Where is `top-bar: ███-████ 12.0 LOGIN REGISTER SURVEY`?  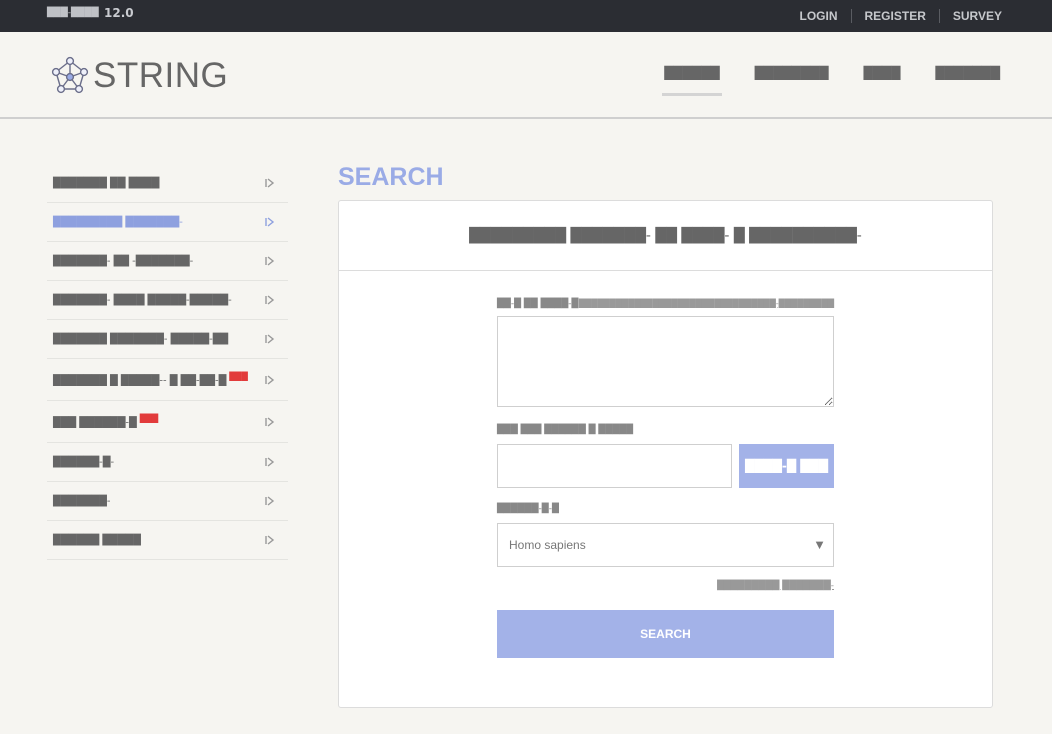 top-bar: ███-████ 12.0 LOGIN REGISTER SURVEY is located at coordinates (526, 16).